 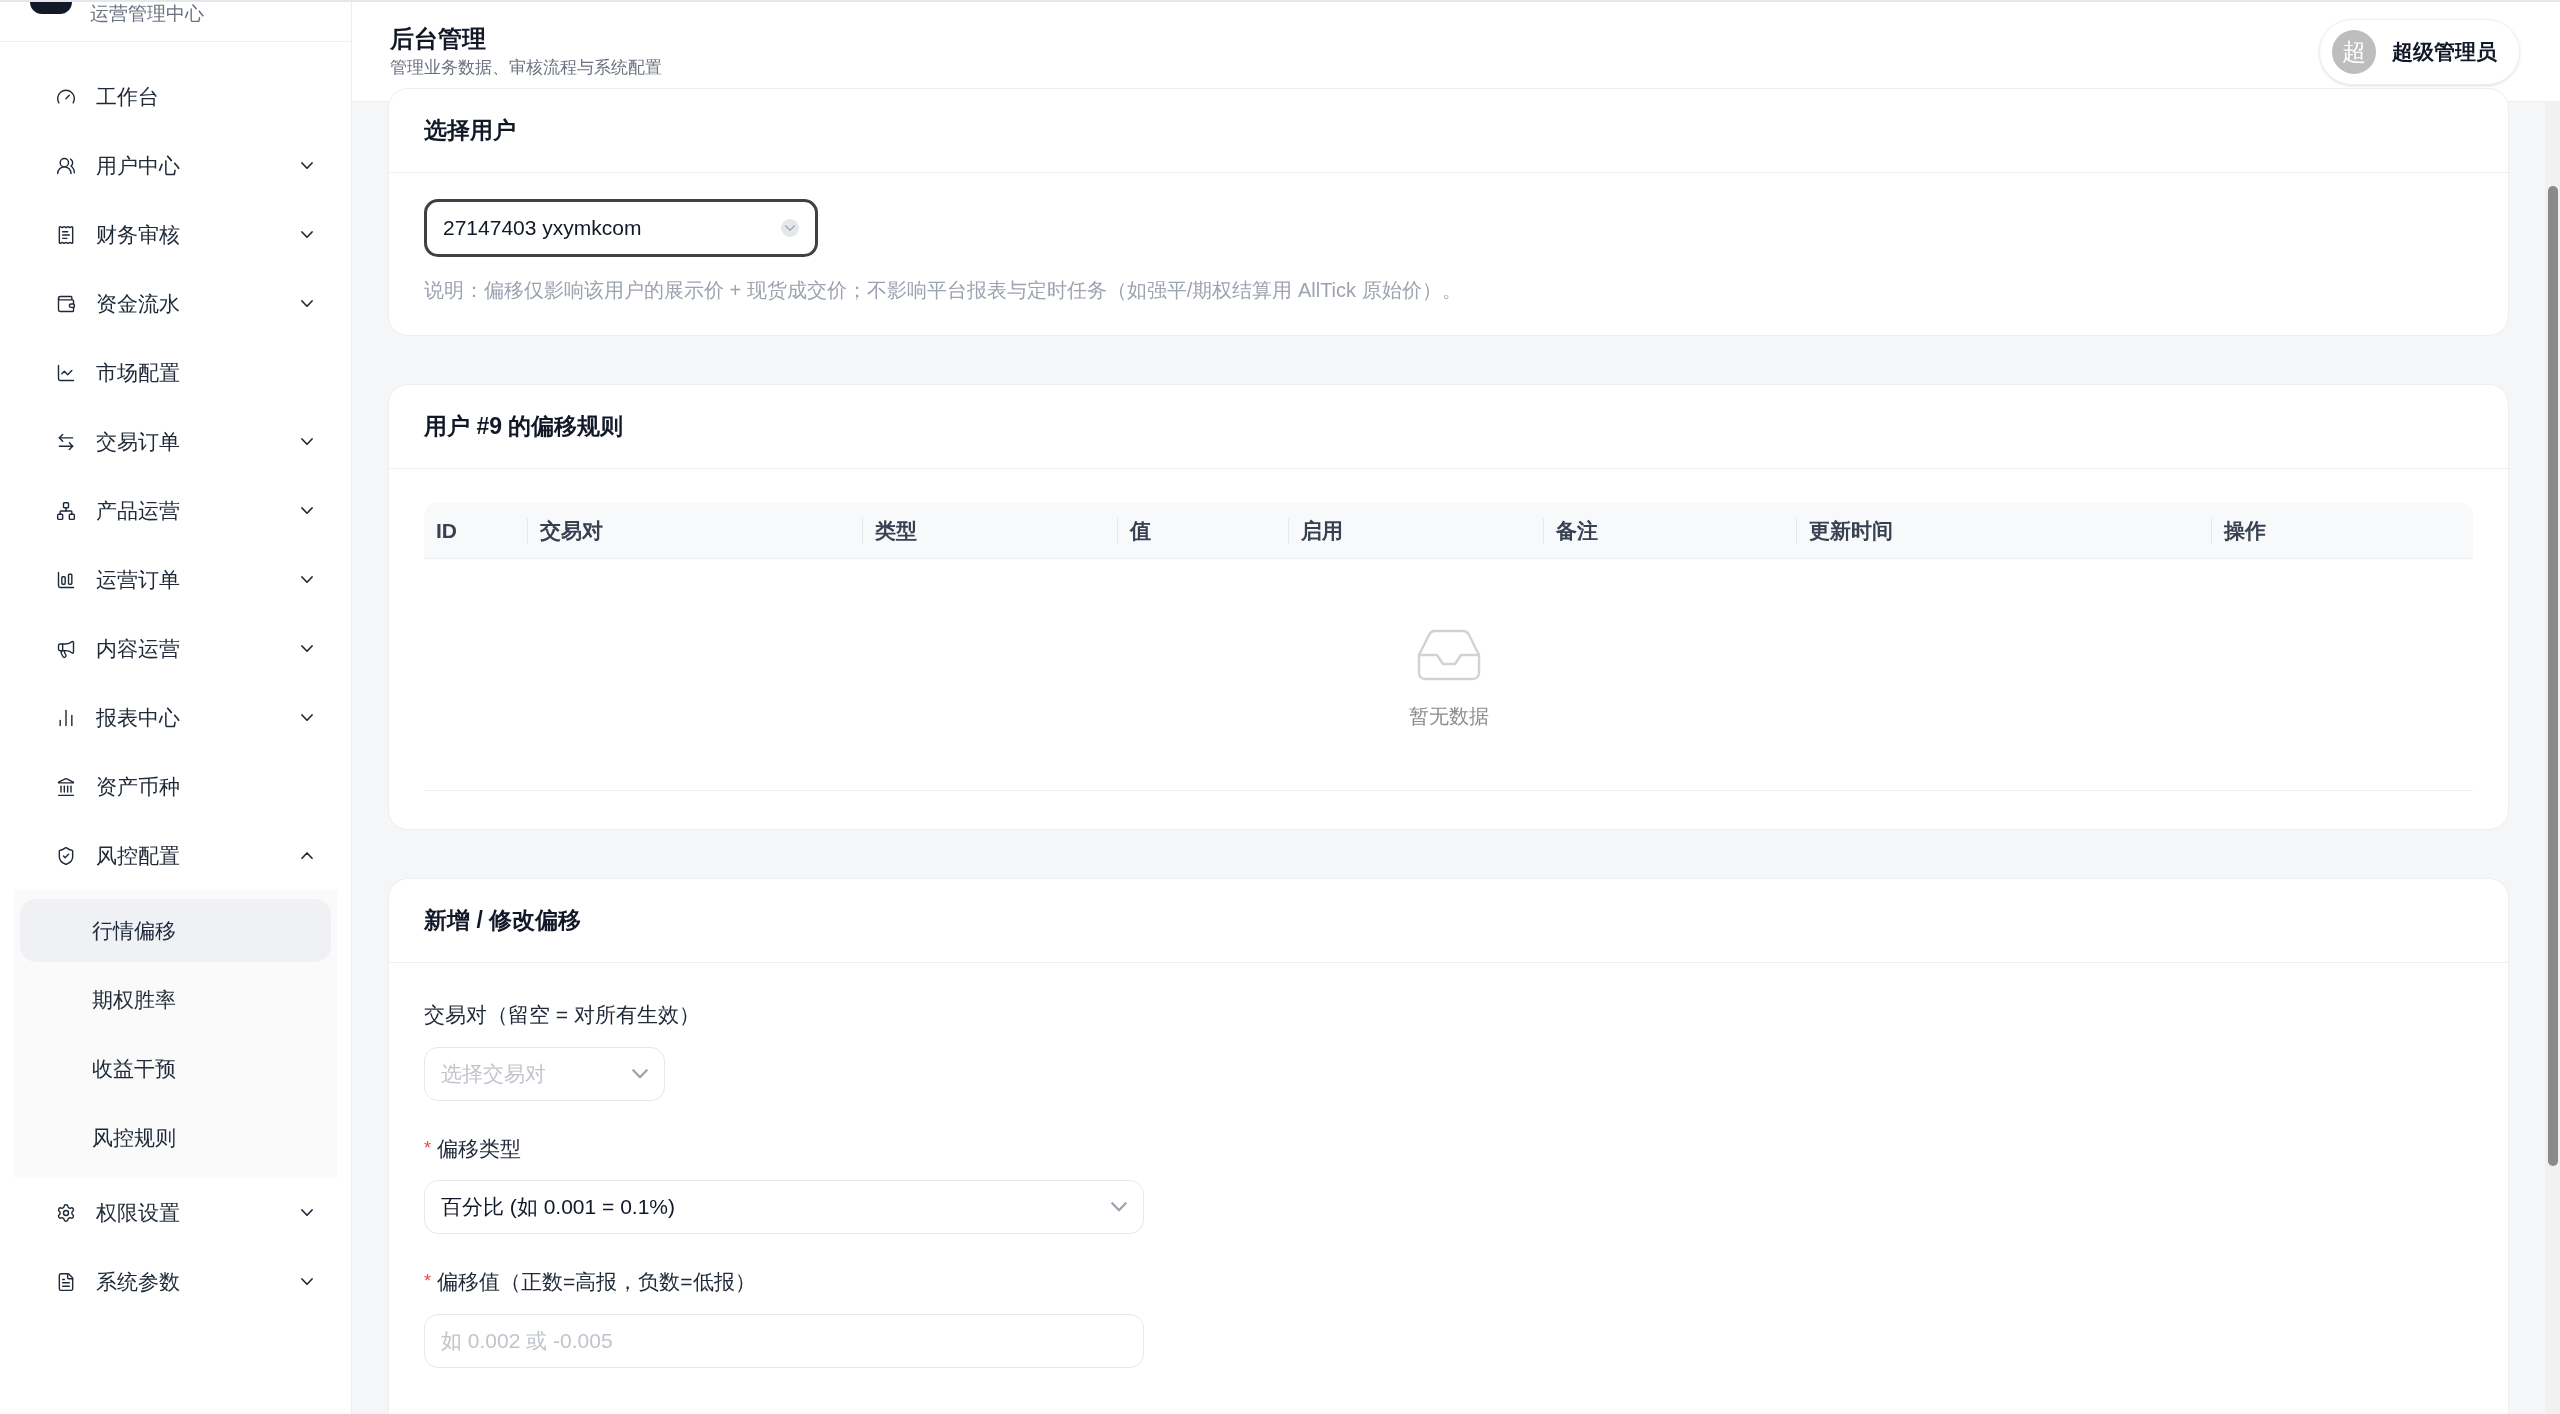 I want to click on sidebar-item: 风控配置, so click(x=175, y=855).